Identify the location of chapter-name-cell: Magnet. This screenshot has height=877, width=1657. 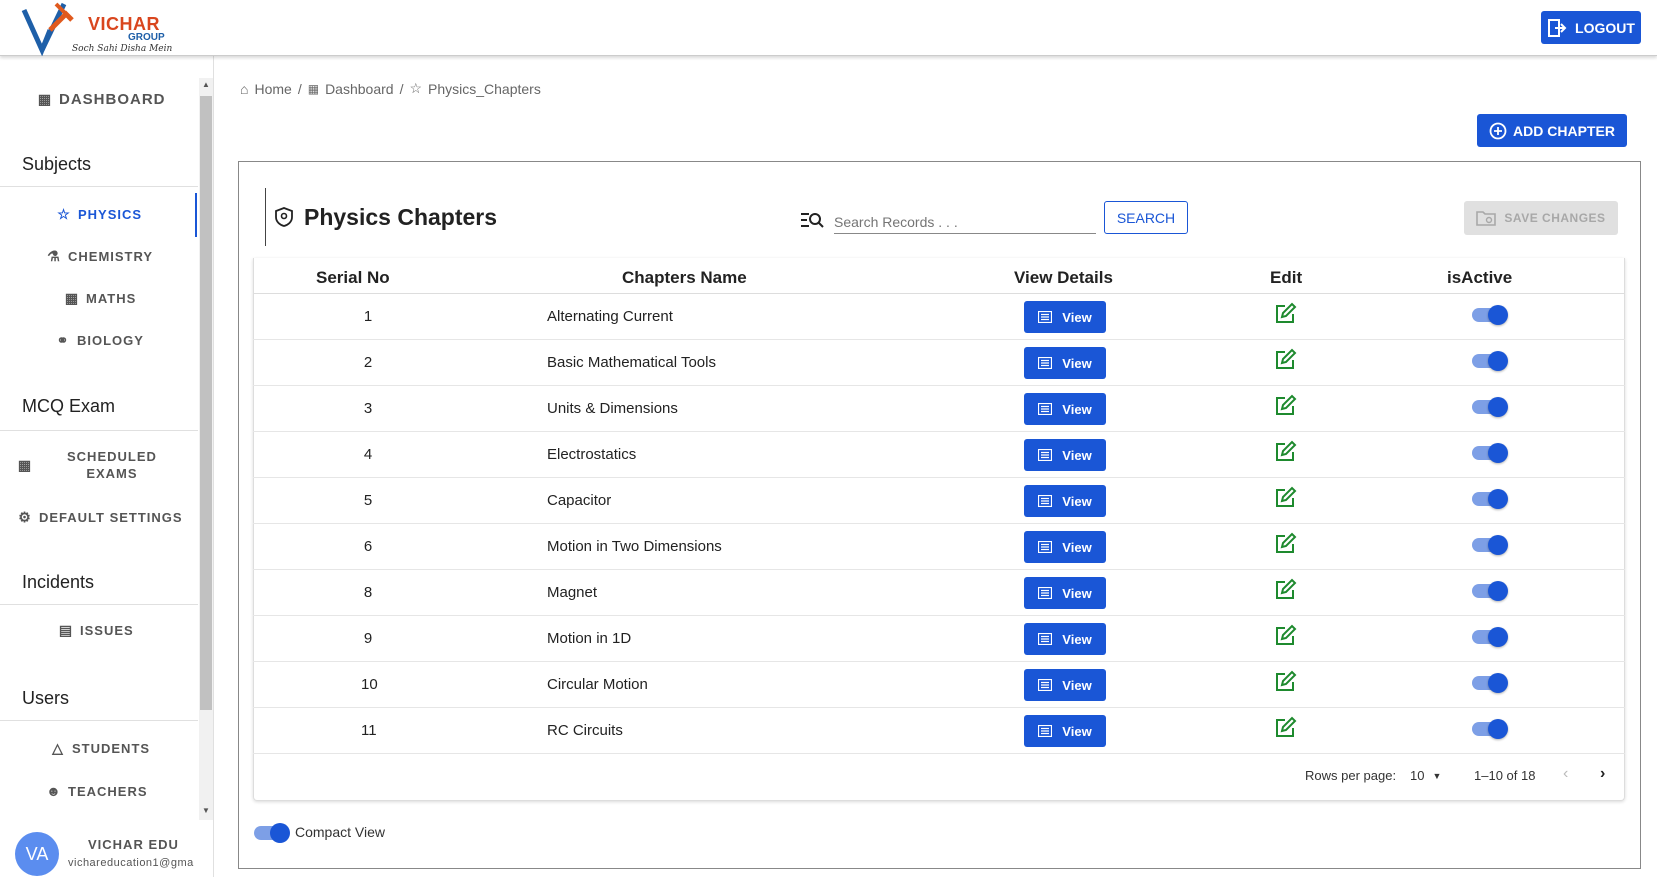
(572, 592).